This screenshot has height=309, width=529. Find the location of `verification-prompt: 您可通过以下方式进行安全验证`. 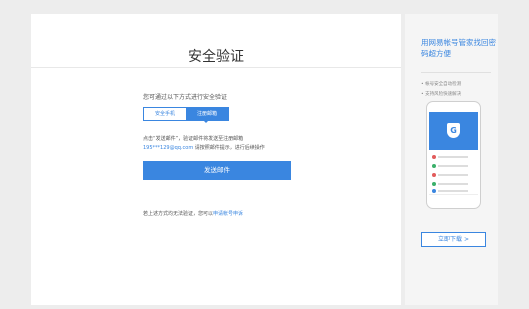

verification-prompt: 您可通过以下方式进行安全验证 is located at coordinates (185, 97).